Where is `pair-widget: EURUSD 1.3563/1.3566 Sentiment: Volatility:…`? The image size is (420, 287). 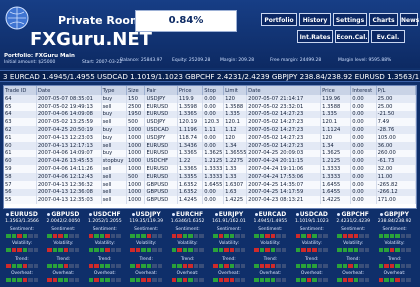 pair-widget: EURUSD 1.3563/1.3566 Sentiment: Volatility:… is located at coordinates (22, 247).